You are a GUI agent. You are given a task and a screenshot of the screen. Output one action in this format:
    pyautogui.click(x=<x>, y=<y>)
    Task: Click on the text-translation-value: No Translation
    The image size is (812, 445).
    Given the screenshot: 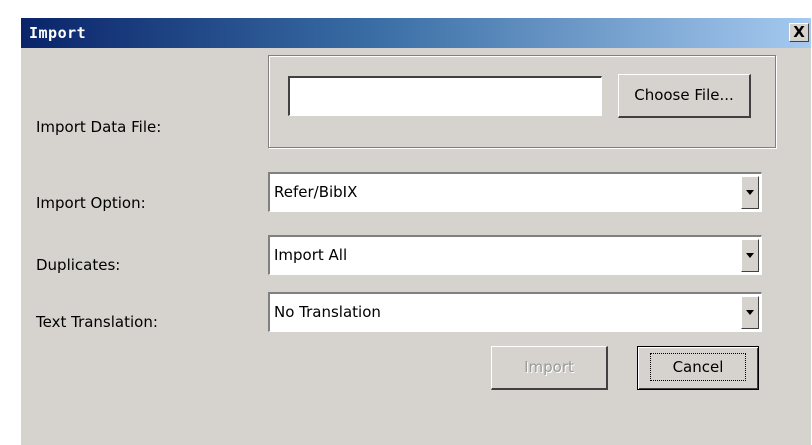 What is the action you would take?
    pyautogui.click(x=327, y=312)
    